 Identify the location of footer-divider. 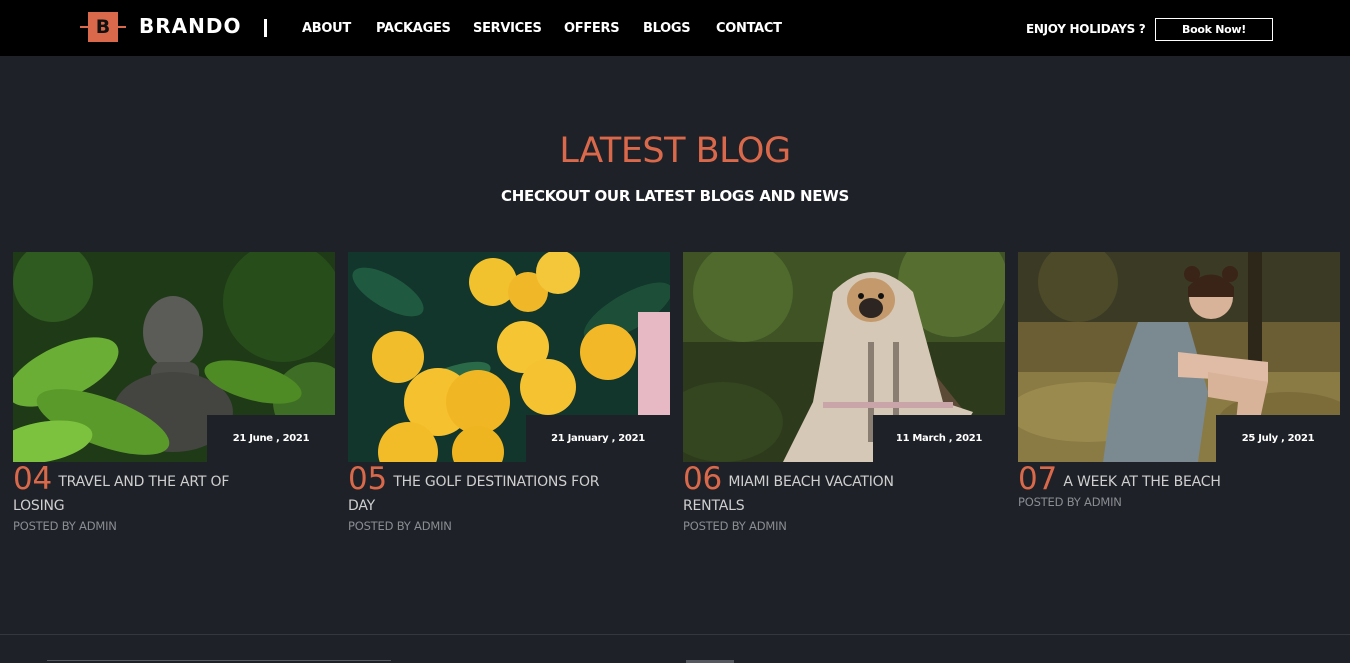
(675, 634).